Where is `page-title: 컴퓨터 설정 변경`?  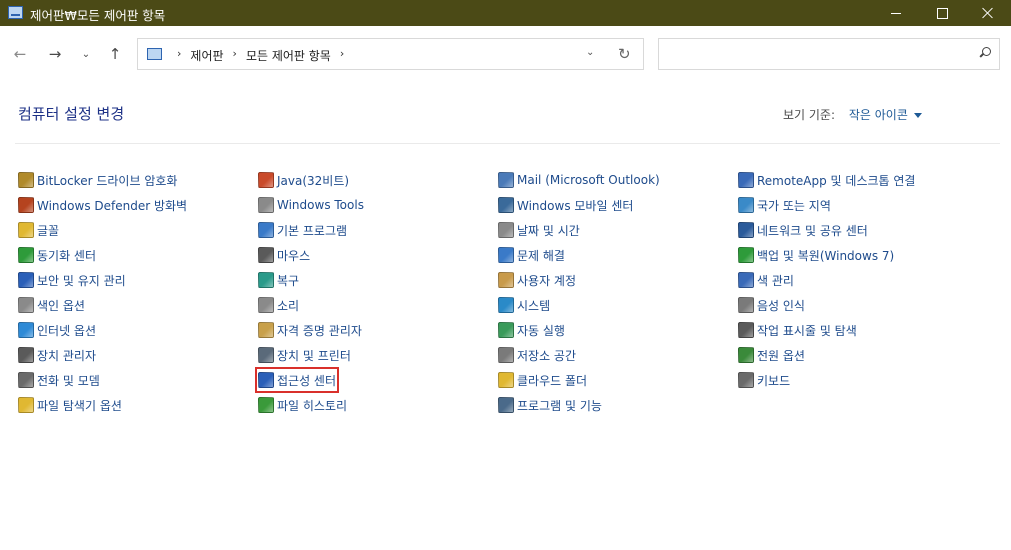
page-title: 컴퓨터 설정 변경 is located at coordinates (71, 114).